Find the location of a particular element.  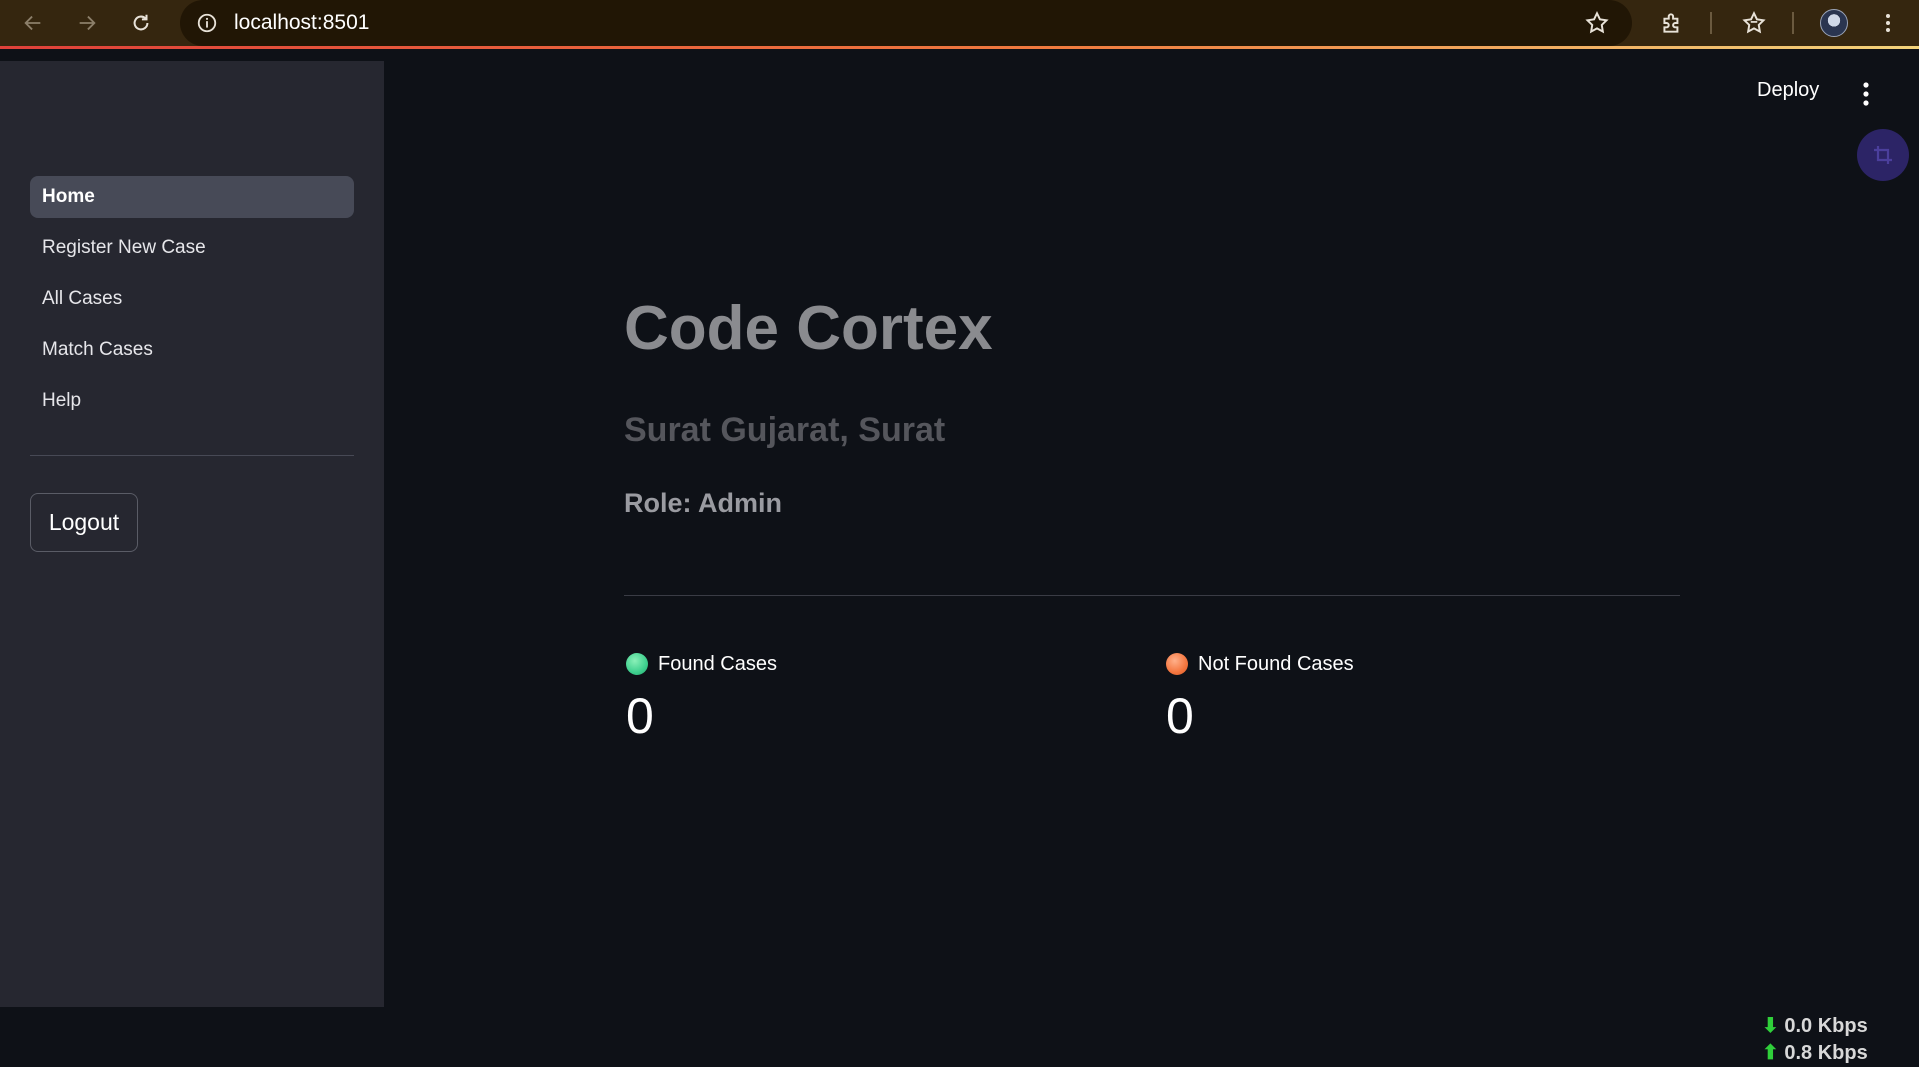

metric-found-cases: Found Cases 0 is located at coordinates (701, 697).